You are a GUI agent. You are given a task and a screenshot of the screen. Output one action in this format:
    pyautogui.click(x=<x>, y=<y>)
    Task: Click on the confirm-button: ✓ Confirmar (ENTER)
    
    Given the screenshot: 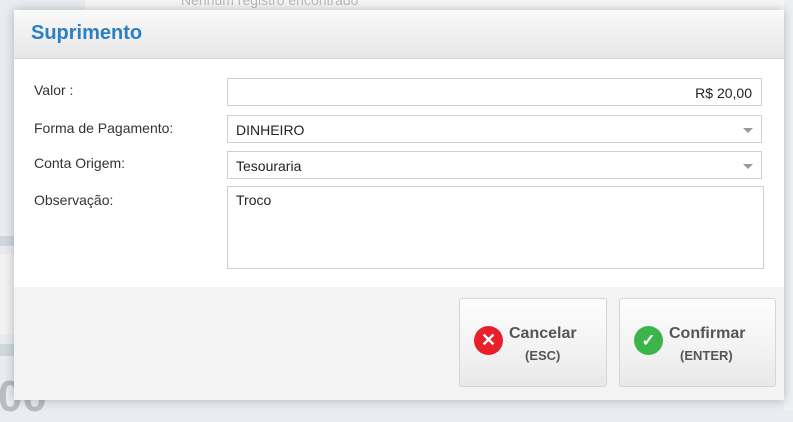 What is the action you would take?
    pyautogui.click(x=697, y=342)
    